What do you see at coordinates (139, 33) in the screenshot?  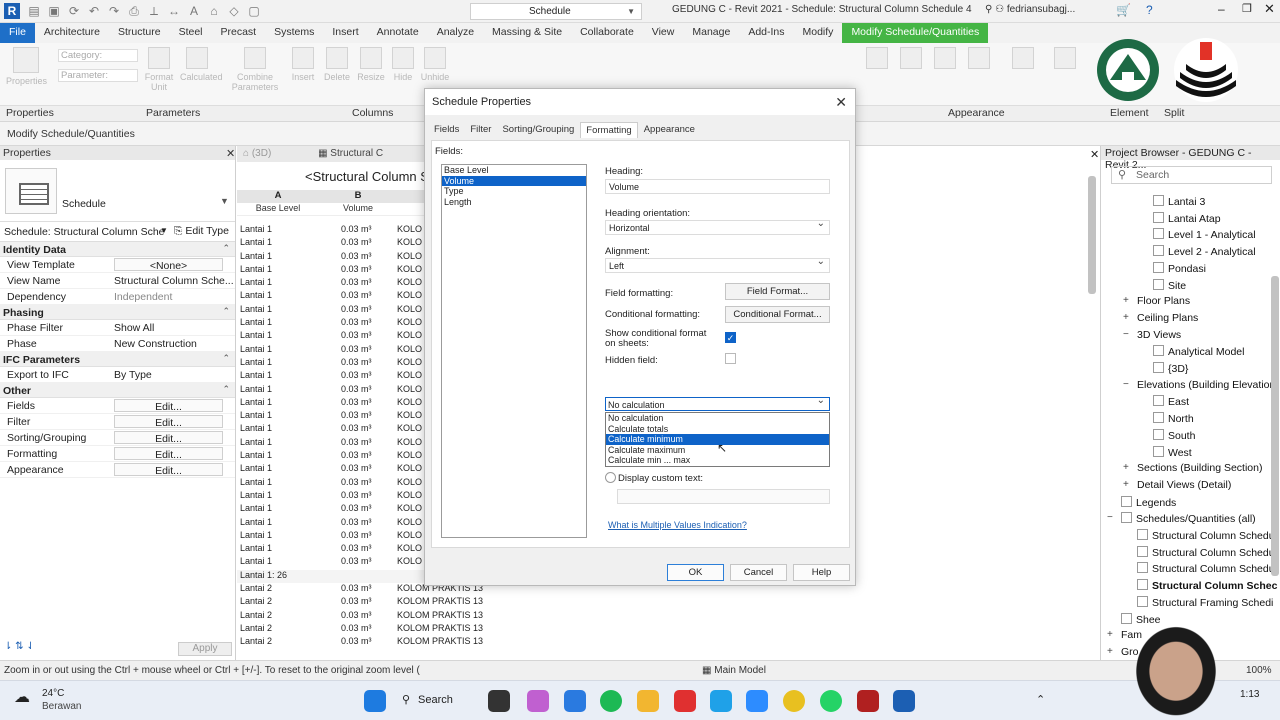 I see `tab-structure: Structure` at bounding box center [139, 33].